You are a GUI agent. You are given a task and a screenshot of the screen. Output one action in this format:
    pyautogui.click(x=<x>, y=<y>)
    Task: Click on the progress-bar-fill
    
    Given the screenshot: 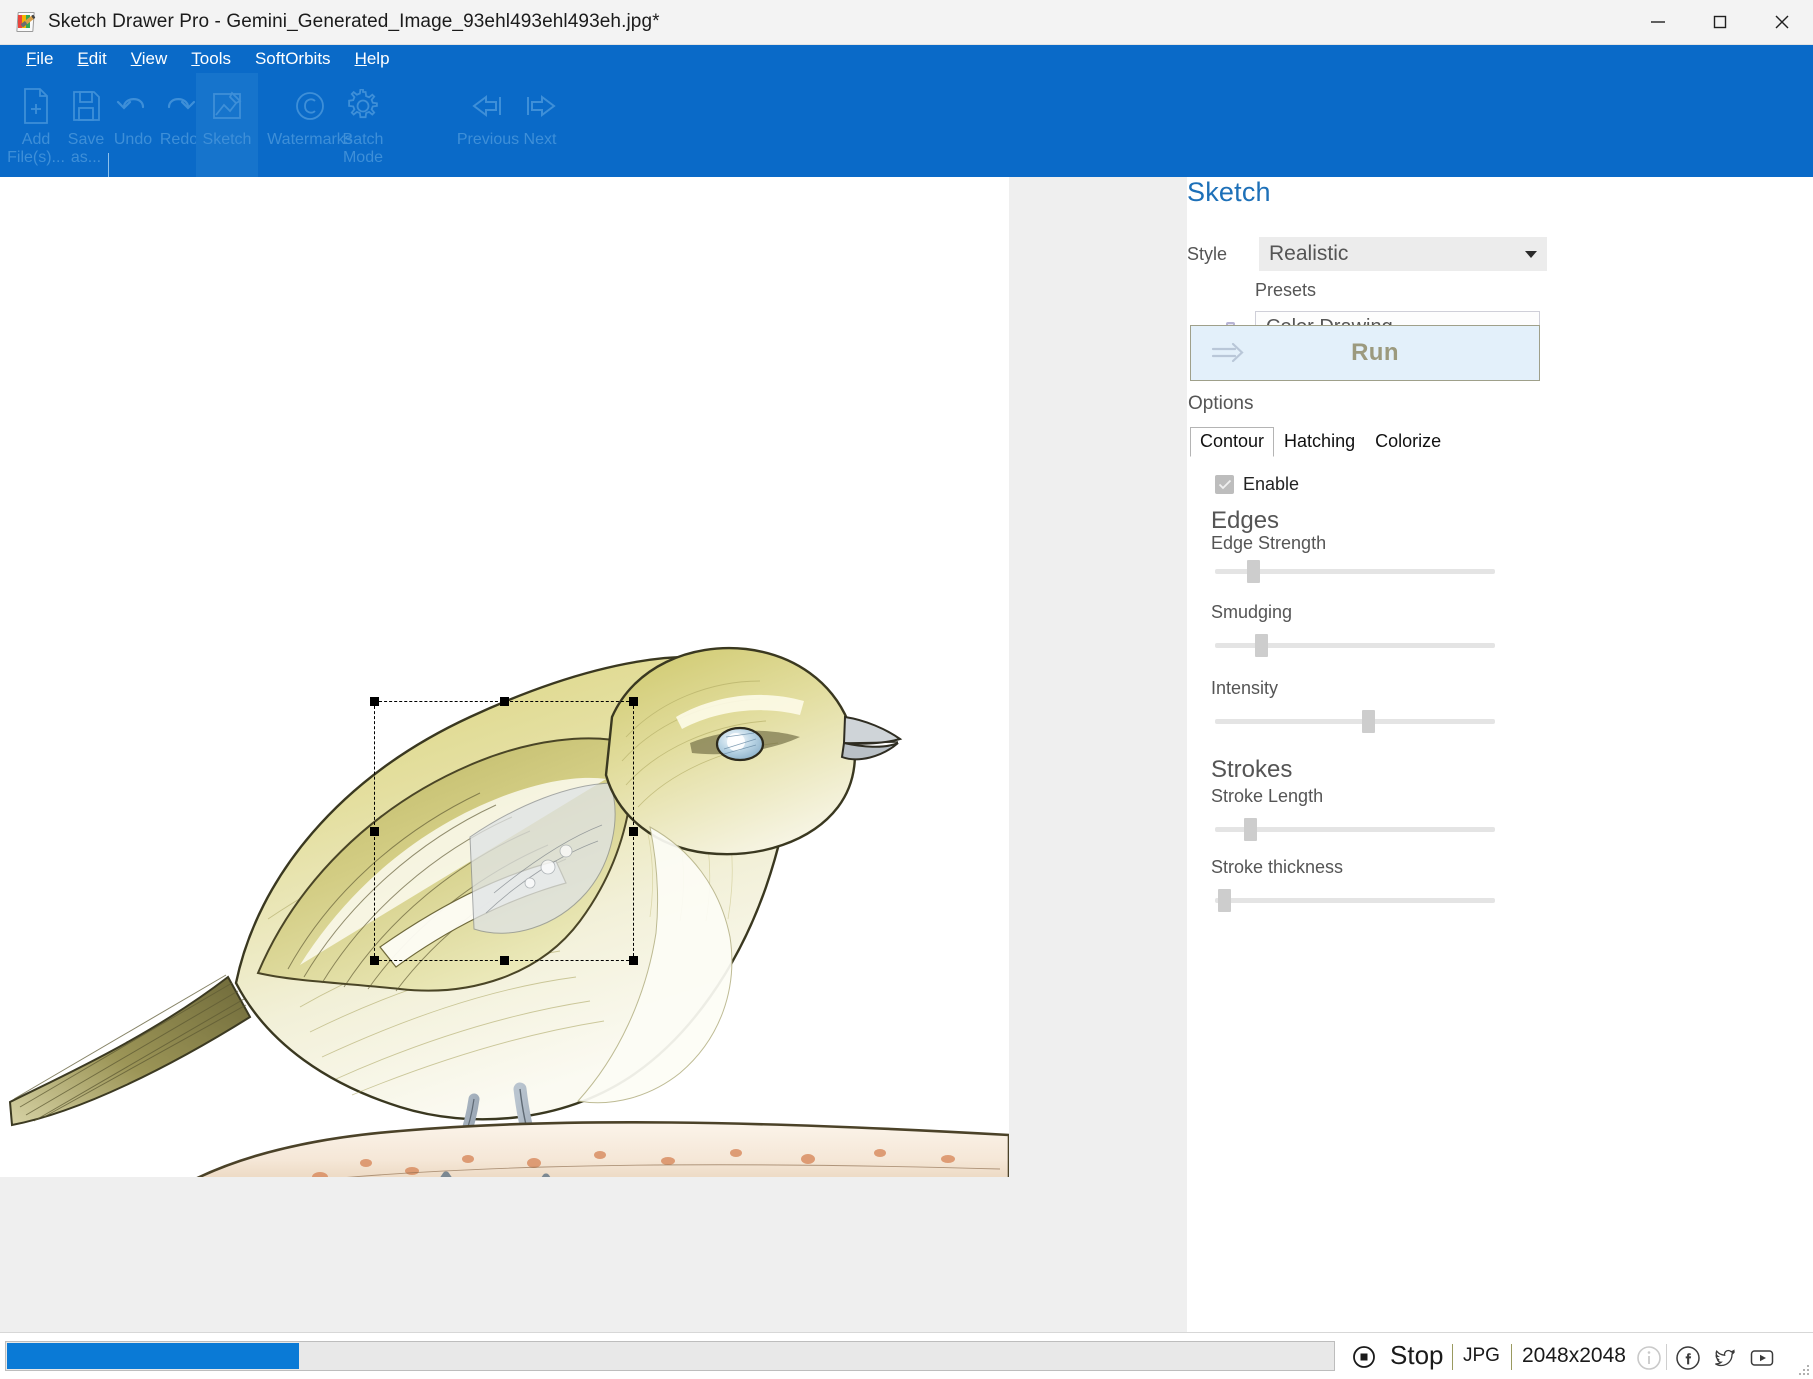 What is the action you would take?
    pyautogui.click(x=153, y=1356)
    